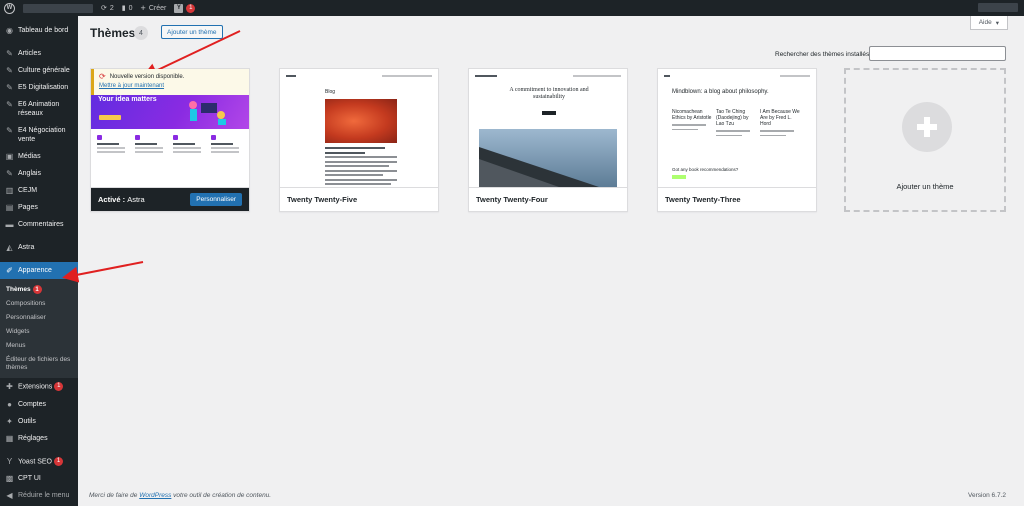 This screenshot has height=506, width=1024. I want to click on wrench-icon: ✦, so click(9, 421).